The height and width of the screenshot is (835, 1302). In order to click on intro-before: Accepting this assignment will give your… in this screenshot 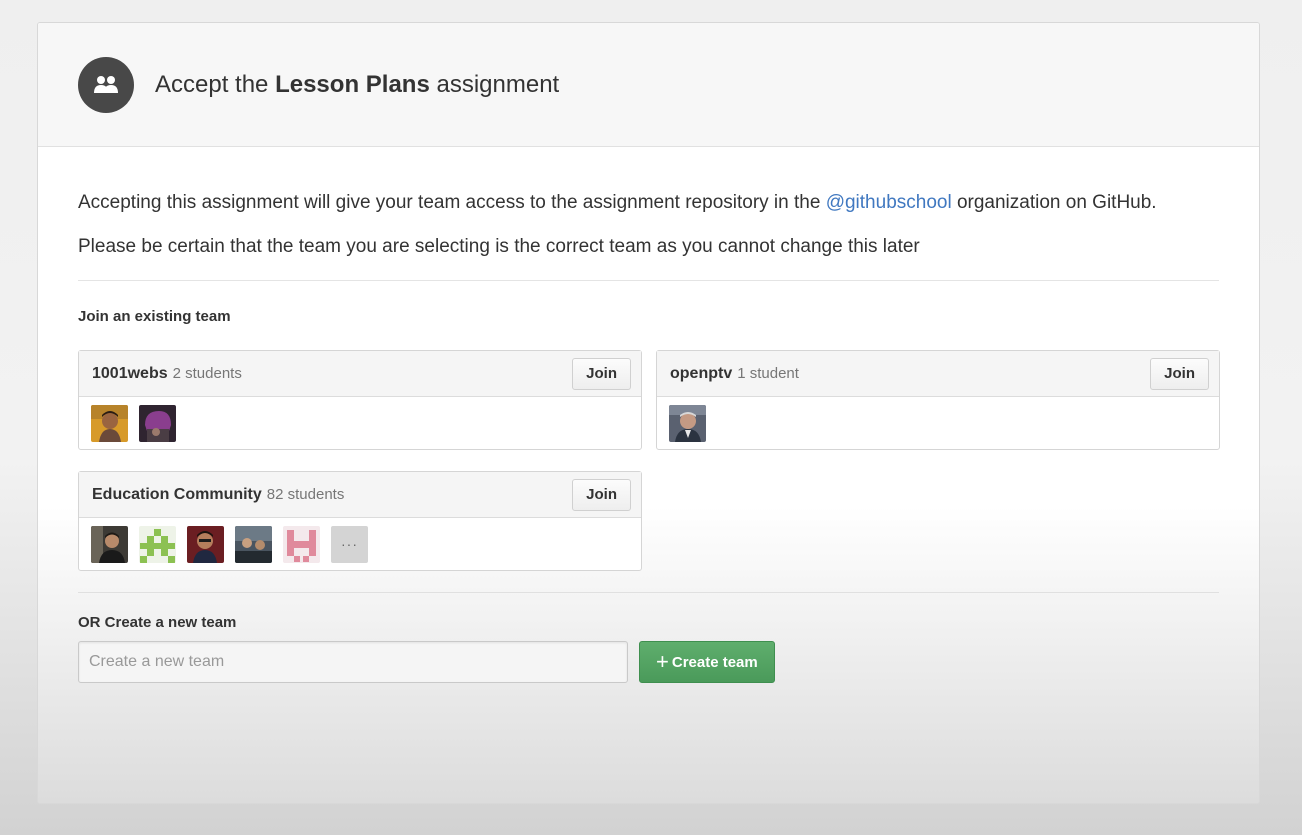, I will do `click(452, 202)`.